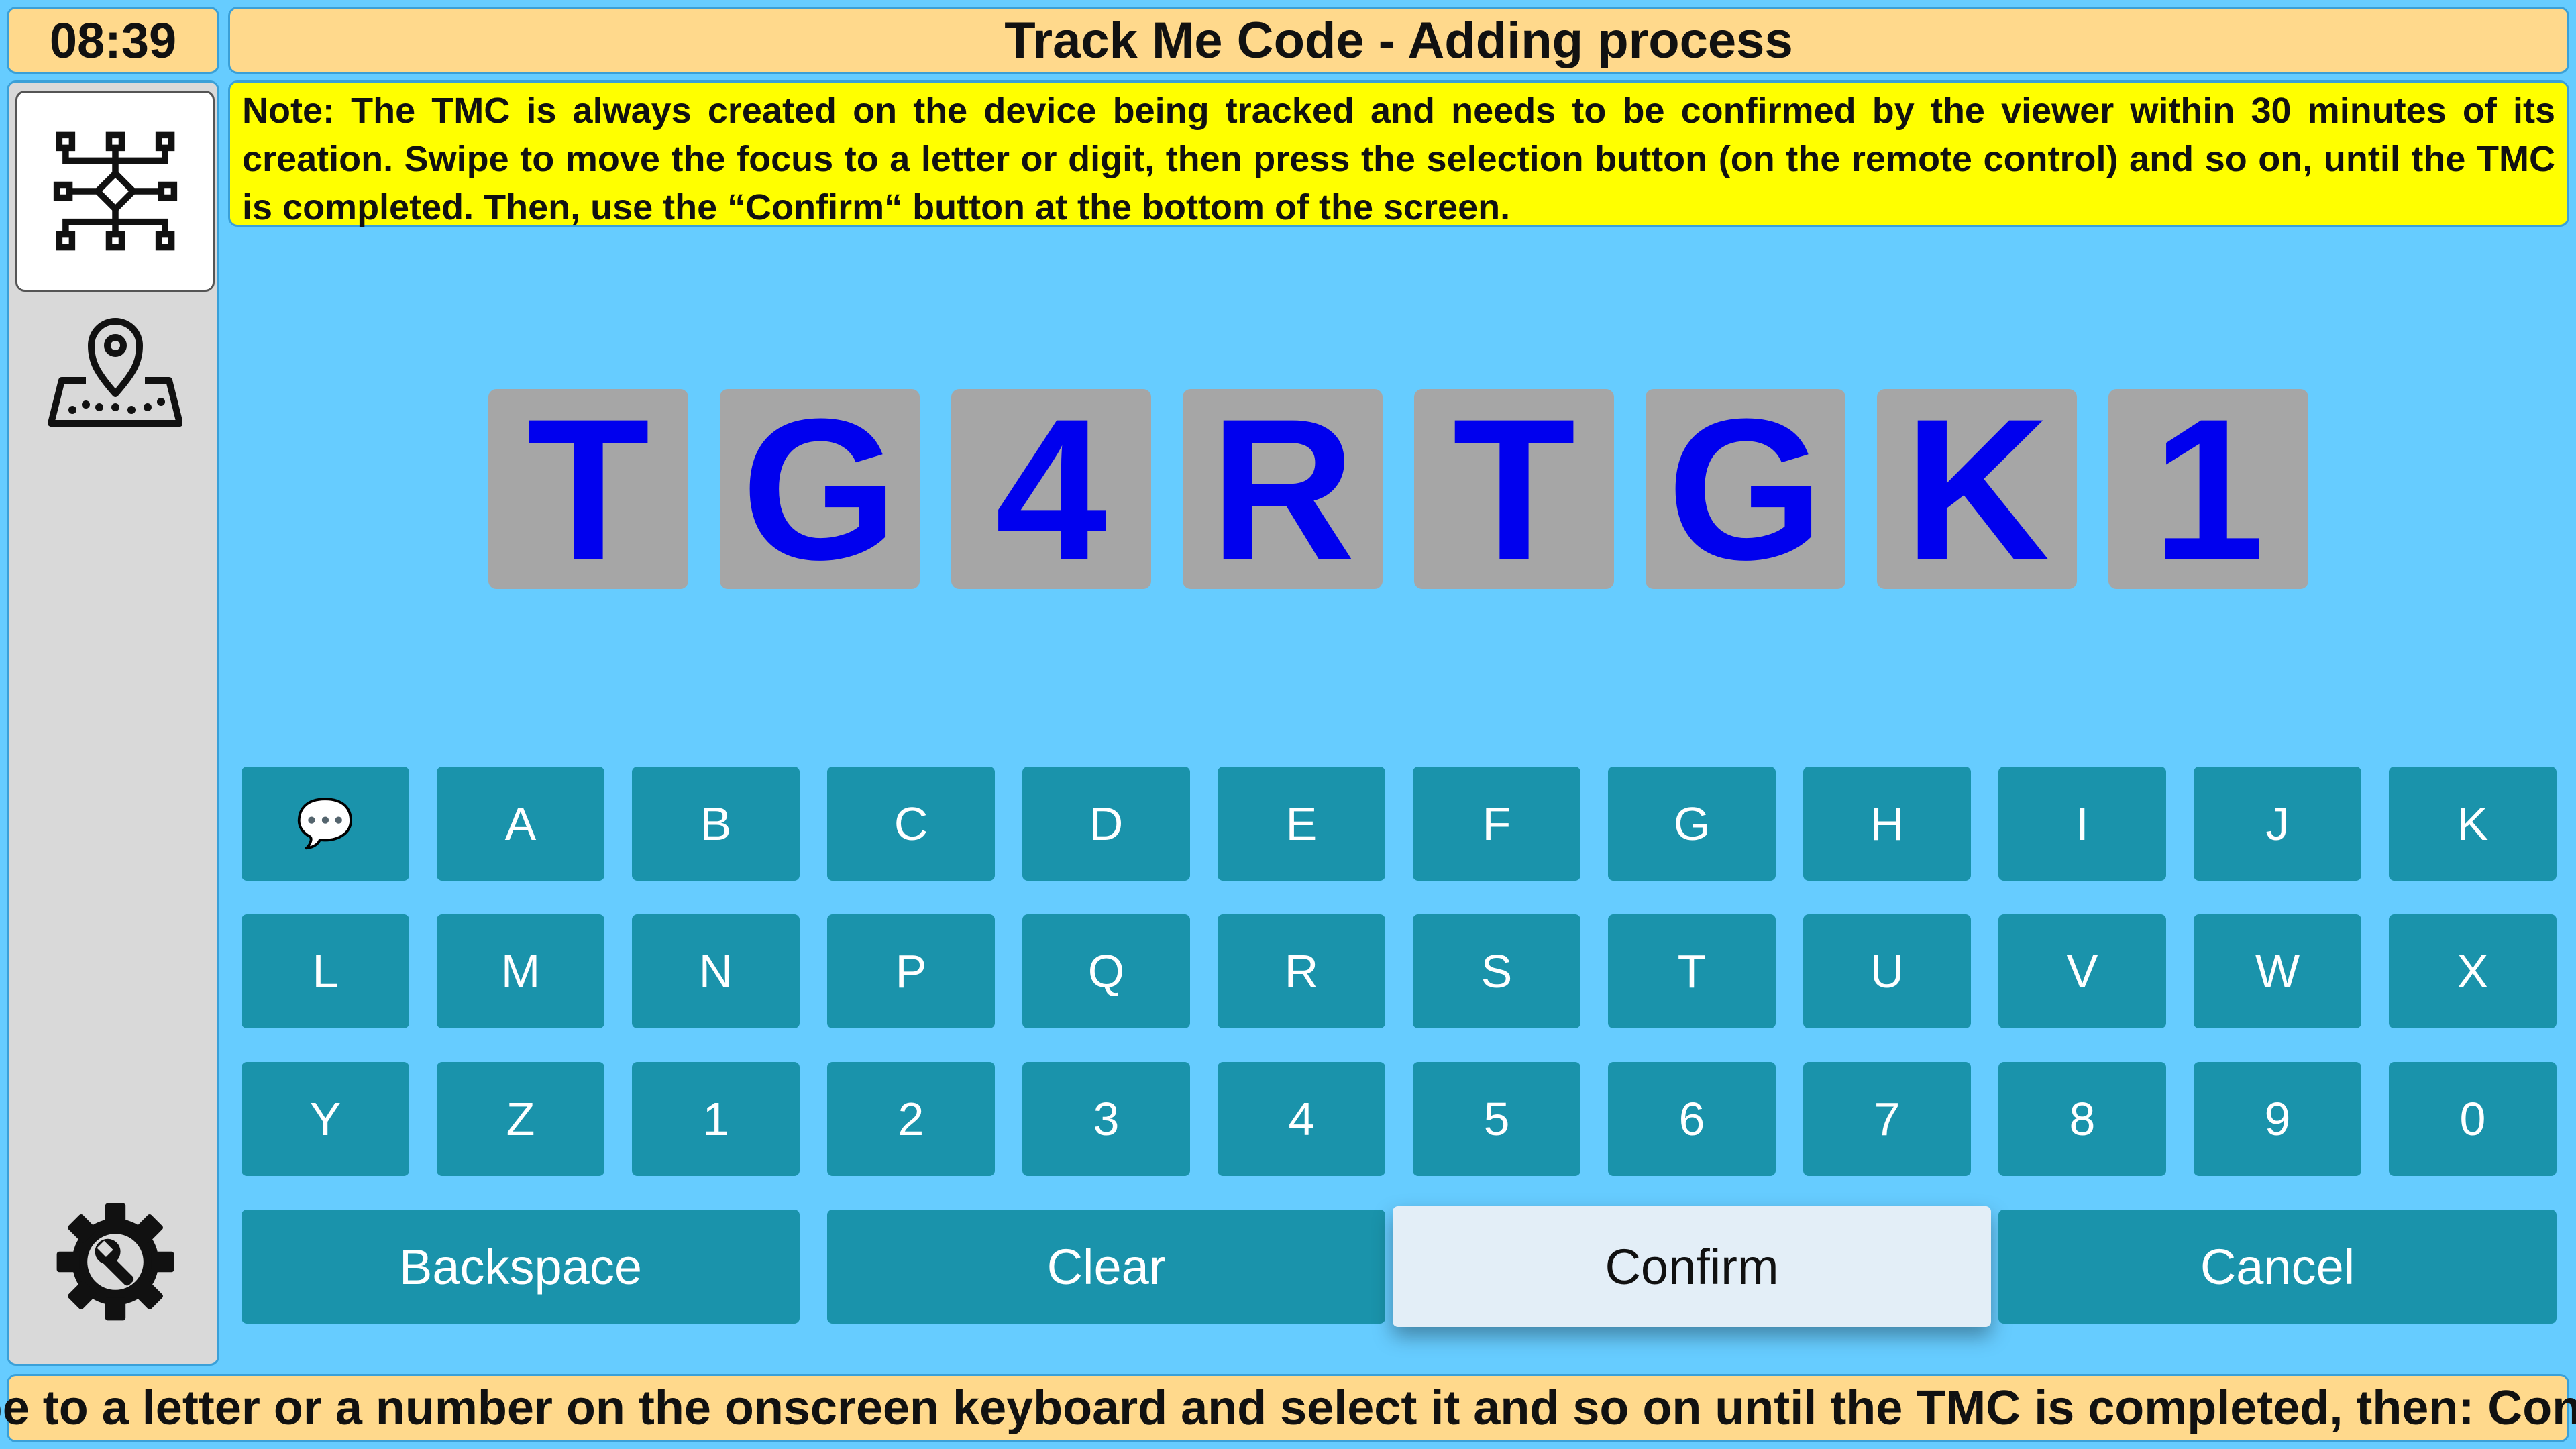 This screenshot has height=1449, width=2576. I want to click on map-pin-icon, so click(115, 372).